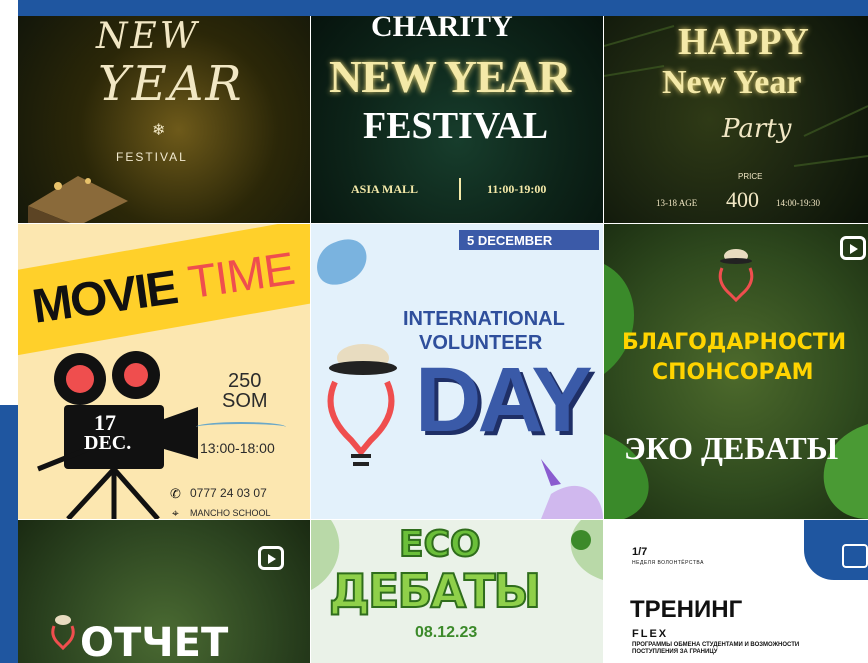  Describe the element at coordinates (798, 203) in the screenshot. I see `time-text: 14:00-19:30` at that location.